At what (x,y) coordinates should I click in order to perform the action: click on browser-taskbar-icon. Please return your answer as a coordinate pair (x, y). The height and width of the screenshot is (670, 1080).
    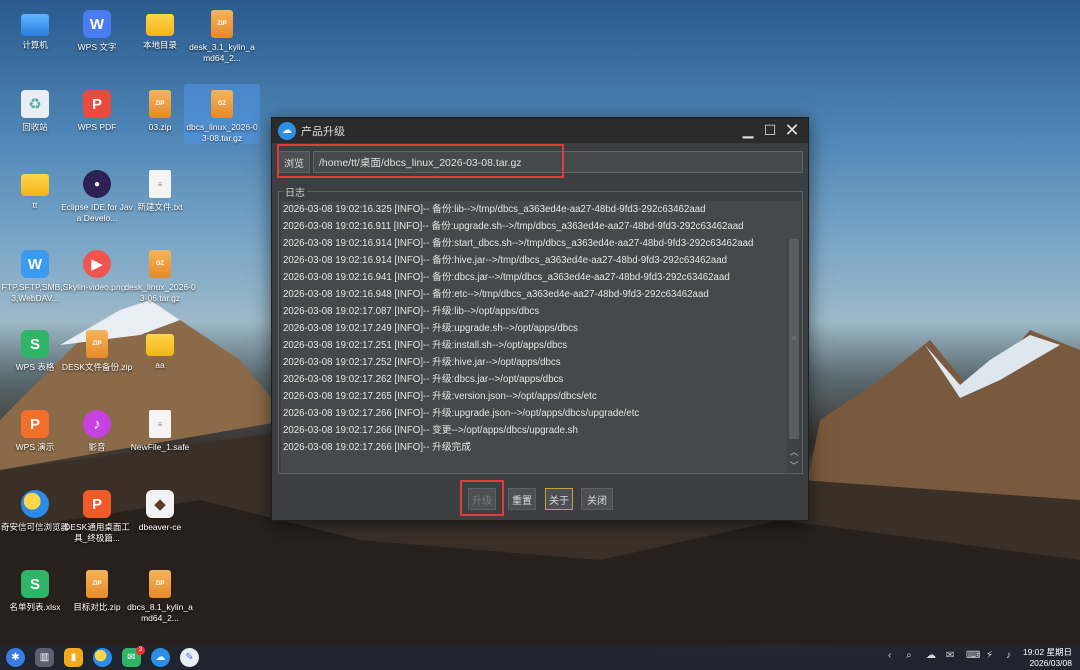
    Looking at the image, I should click on (102, 657).